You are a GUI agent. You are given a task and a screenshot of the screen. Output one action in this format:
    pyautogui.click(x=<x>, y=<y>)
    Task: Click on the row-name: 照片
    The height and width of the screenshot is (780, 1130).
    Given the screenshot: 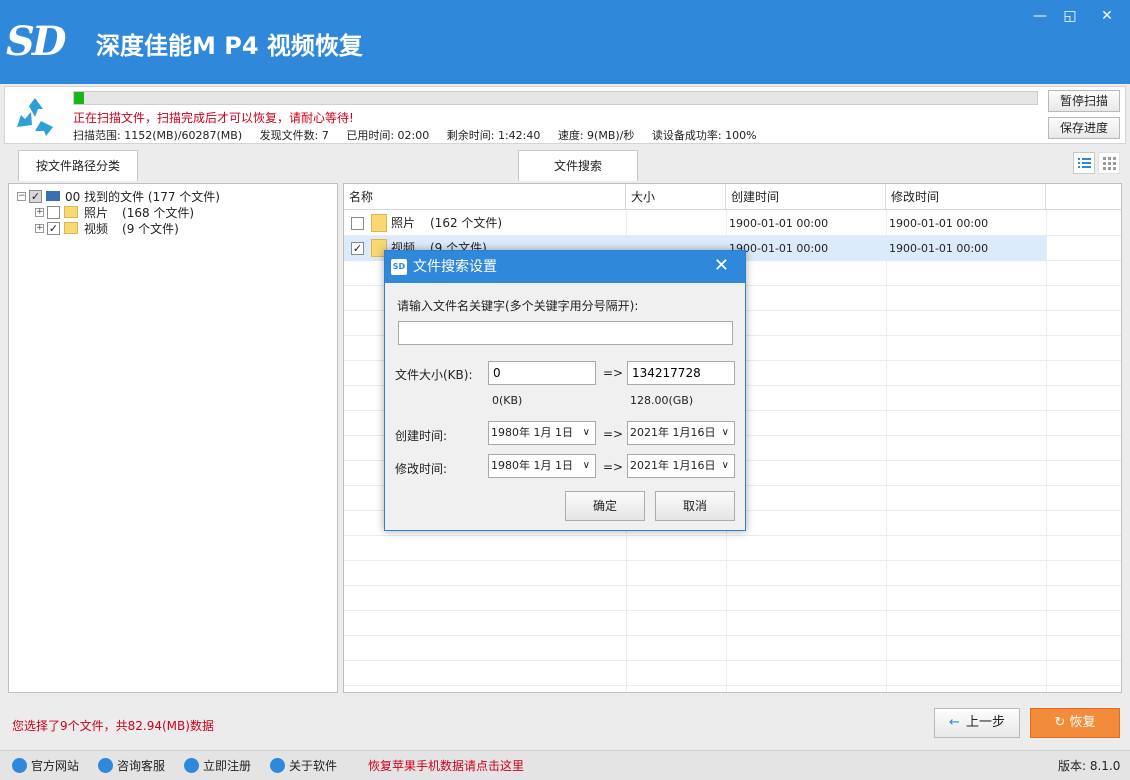 What is the action you would take?
    pyautogui.click(x=403, y=223)
    